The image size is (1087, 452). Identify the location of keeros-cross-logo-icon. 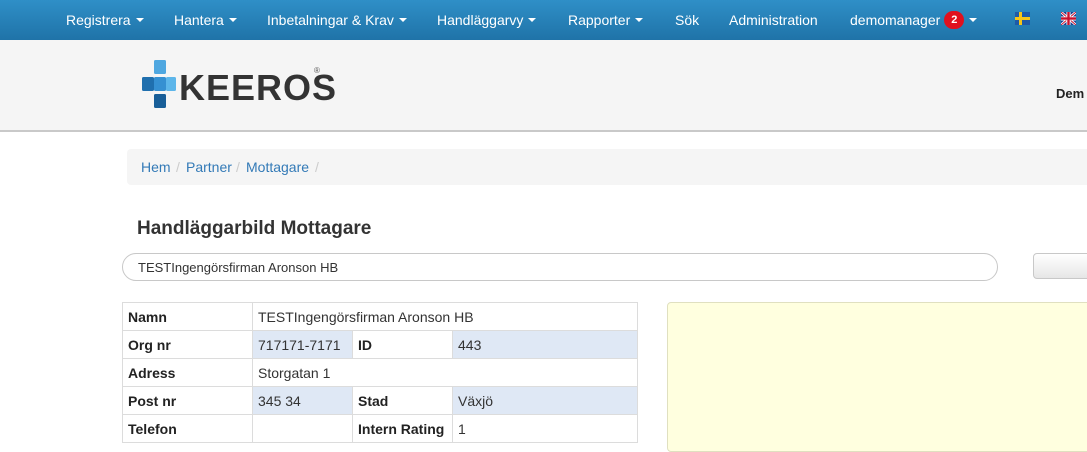
(159, 84).